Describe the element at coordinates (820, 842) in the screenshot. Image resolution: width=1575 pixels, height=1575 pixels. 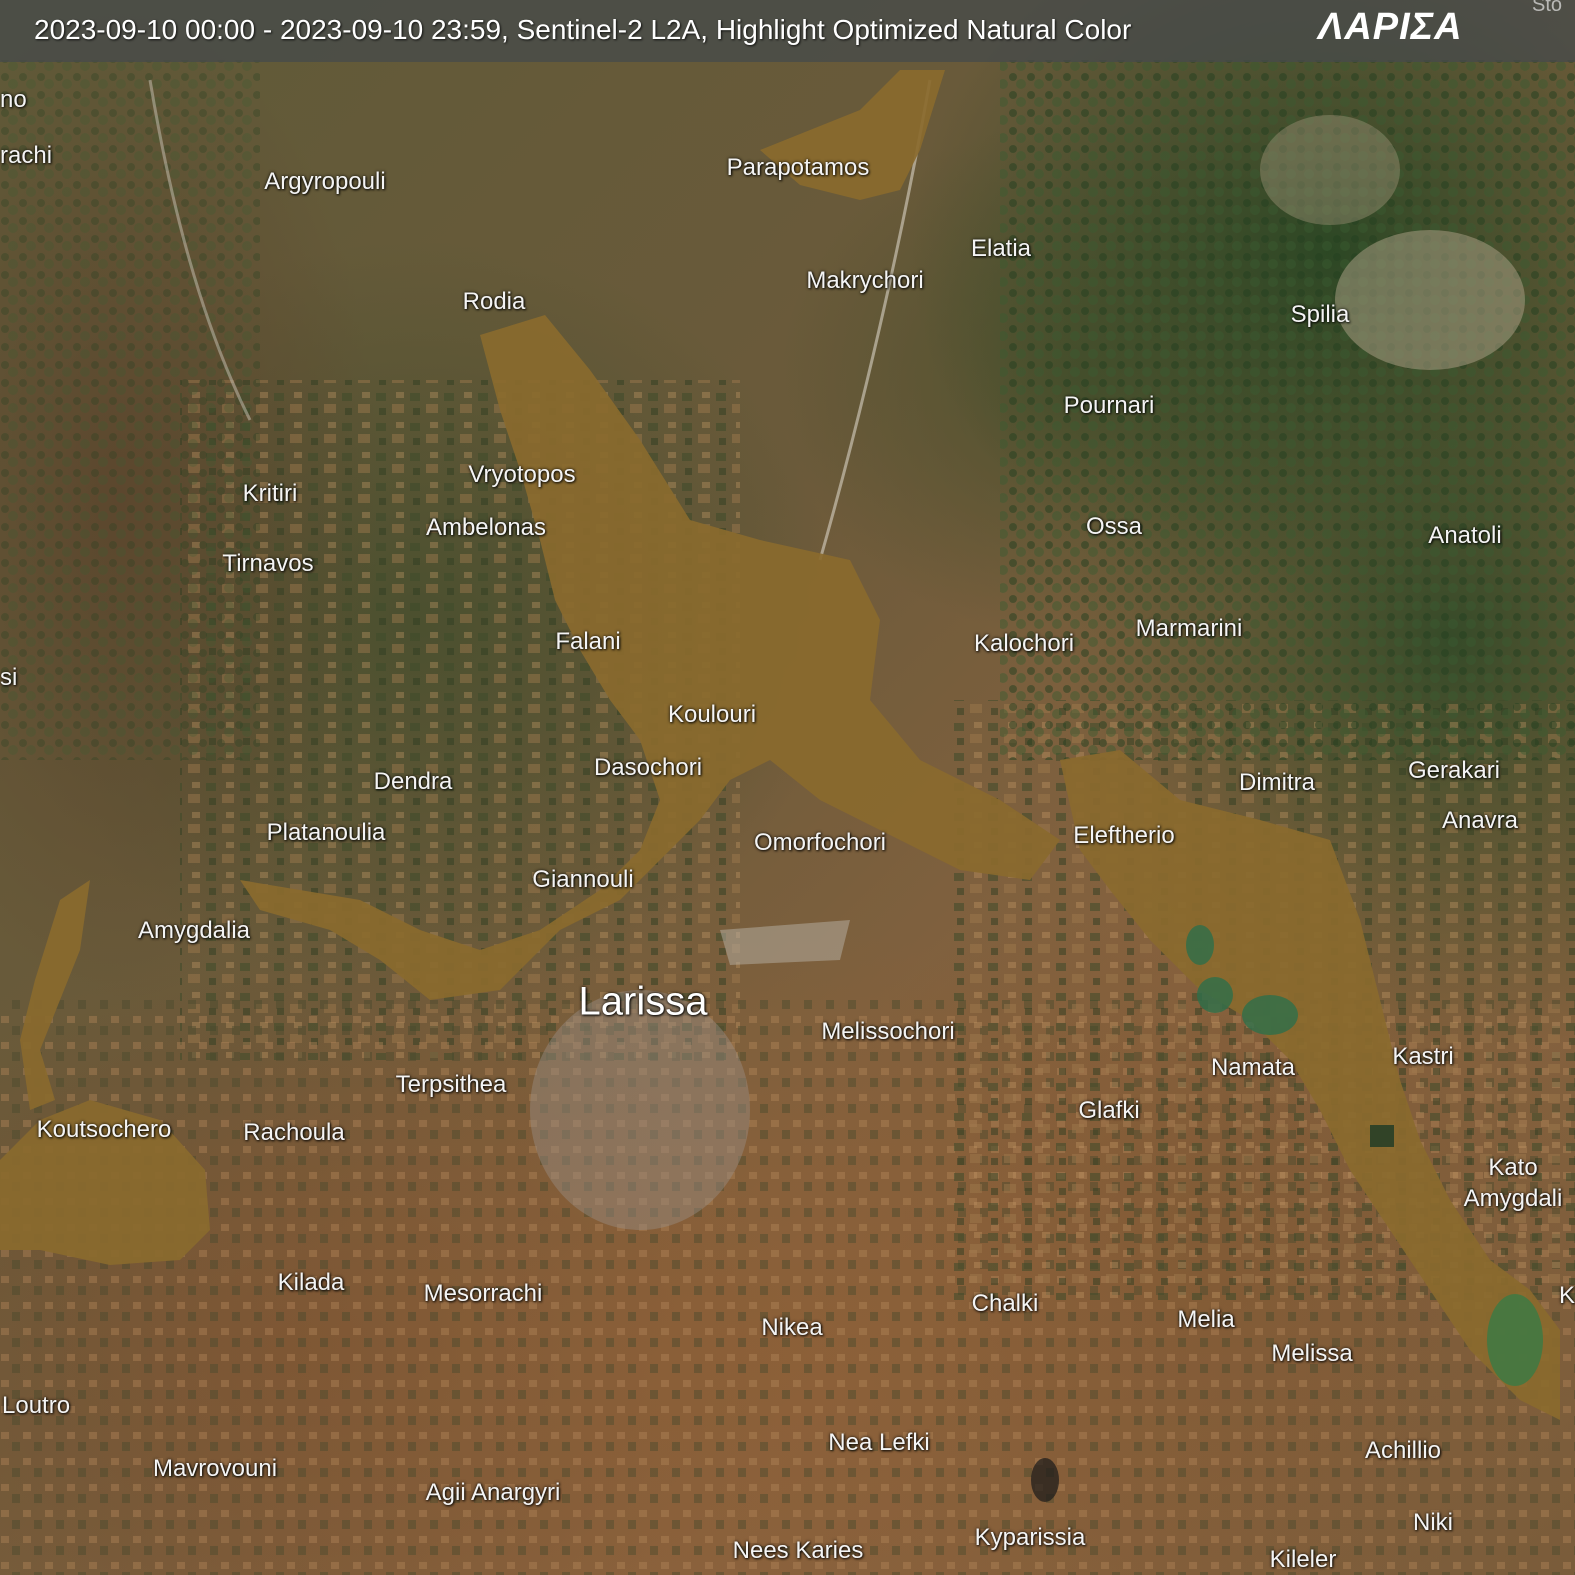
I see `place-label: Omorfochori` at that location.